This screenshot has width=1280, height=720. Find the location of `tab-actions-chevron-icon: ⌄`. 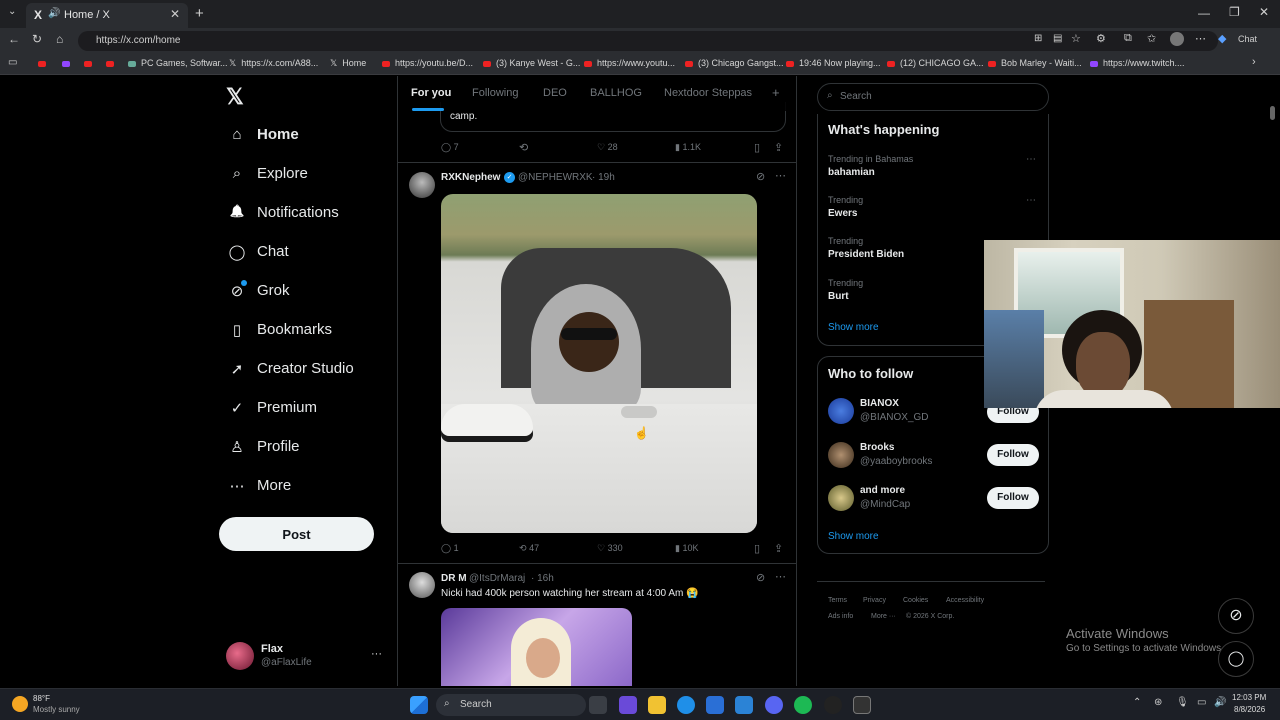

tab-actions-chevron-icon: ⌄ is located at coordinates (12, 11).